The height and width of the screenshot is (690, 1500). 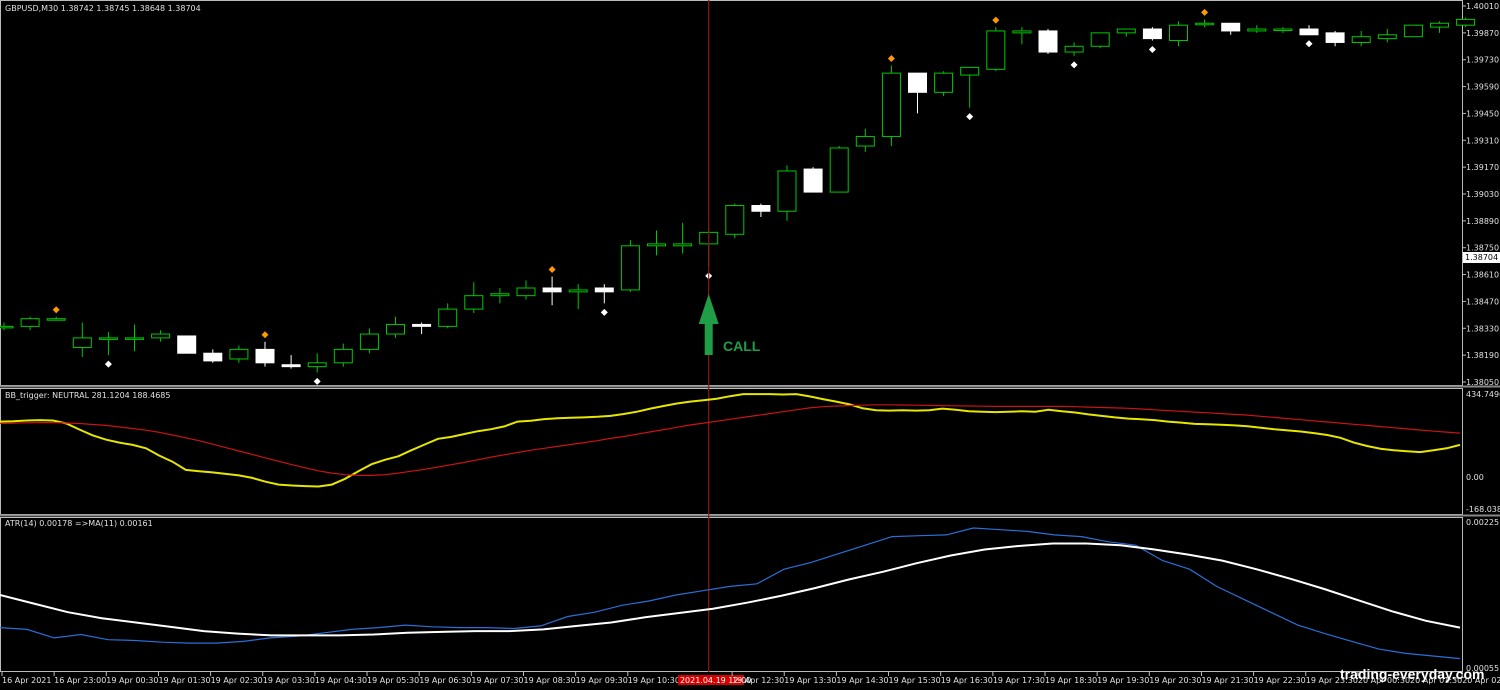 What do you see at coordinates (1019, 680) in the screenshot?
I see `time-label: 19 Apr 17:30` at bounding box center [1019, 680].